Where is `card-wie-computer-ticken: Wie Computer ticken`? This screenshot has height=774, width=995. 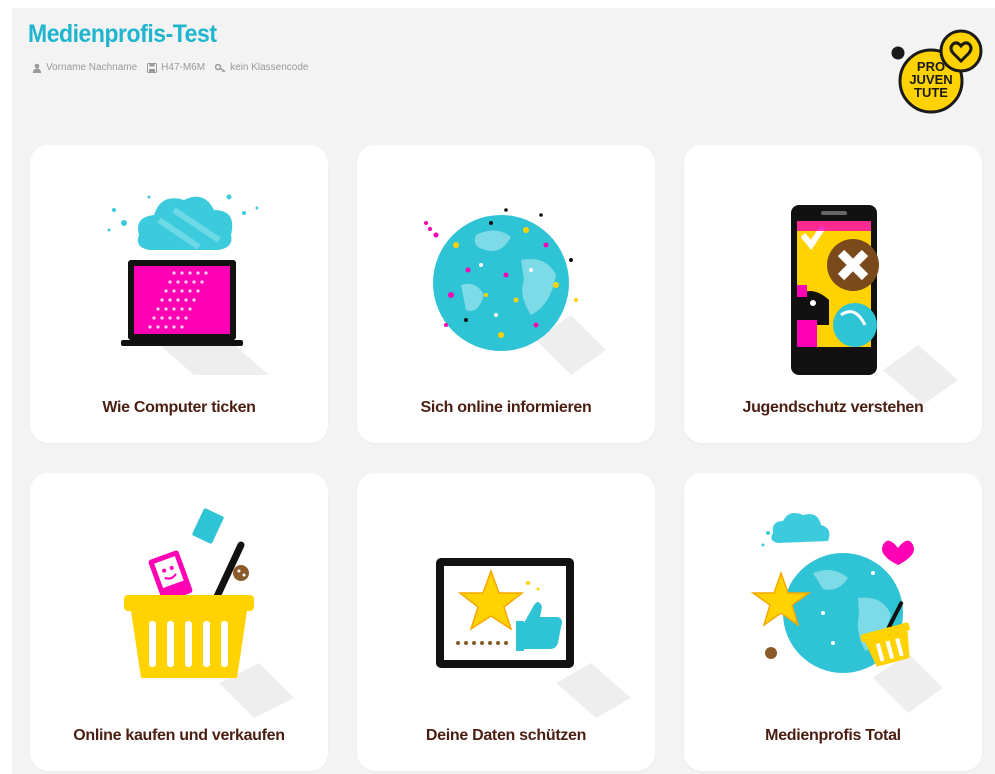 card-wie-computer-ticken: Wie Computer ticken is located at coordinates (179, 294).